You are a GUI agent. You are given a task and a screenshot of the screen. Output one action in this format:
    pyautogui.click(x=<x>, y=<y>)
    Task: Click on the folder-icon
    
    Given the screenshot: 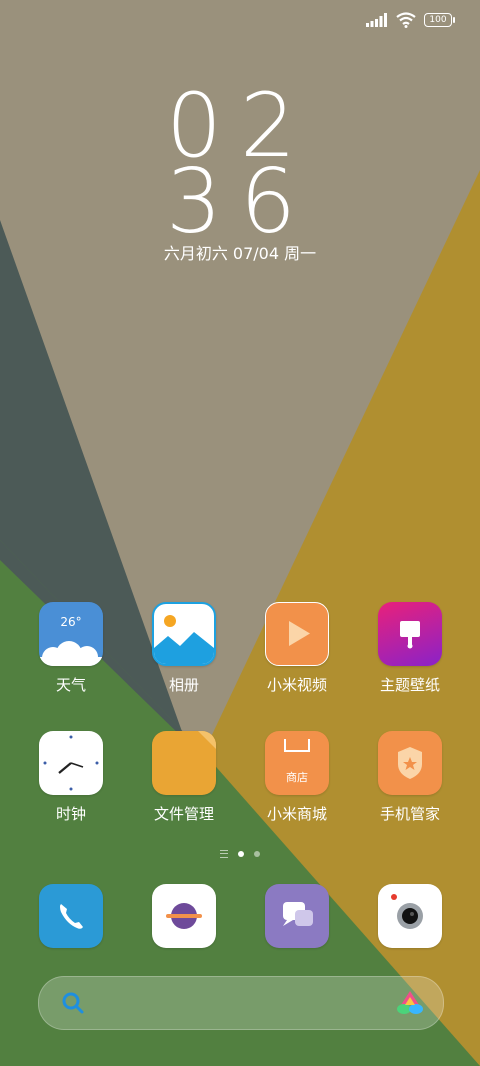 What is the action you would take?
    pyautogui.click(x=184, y=763)
    